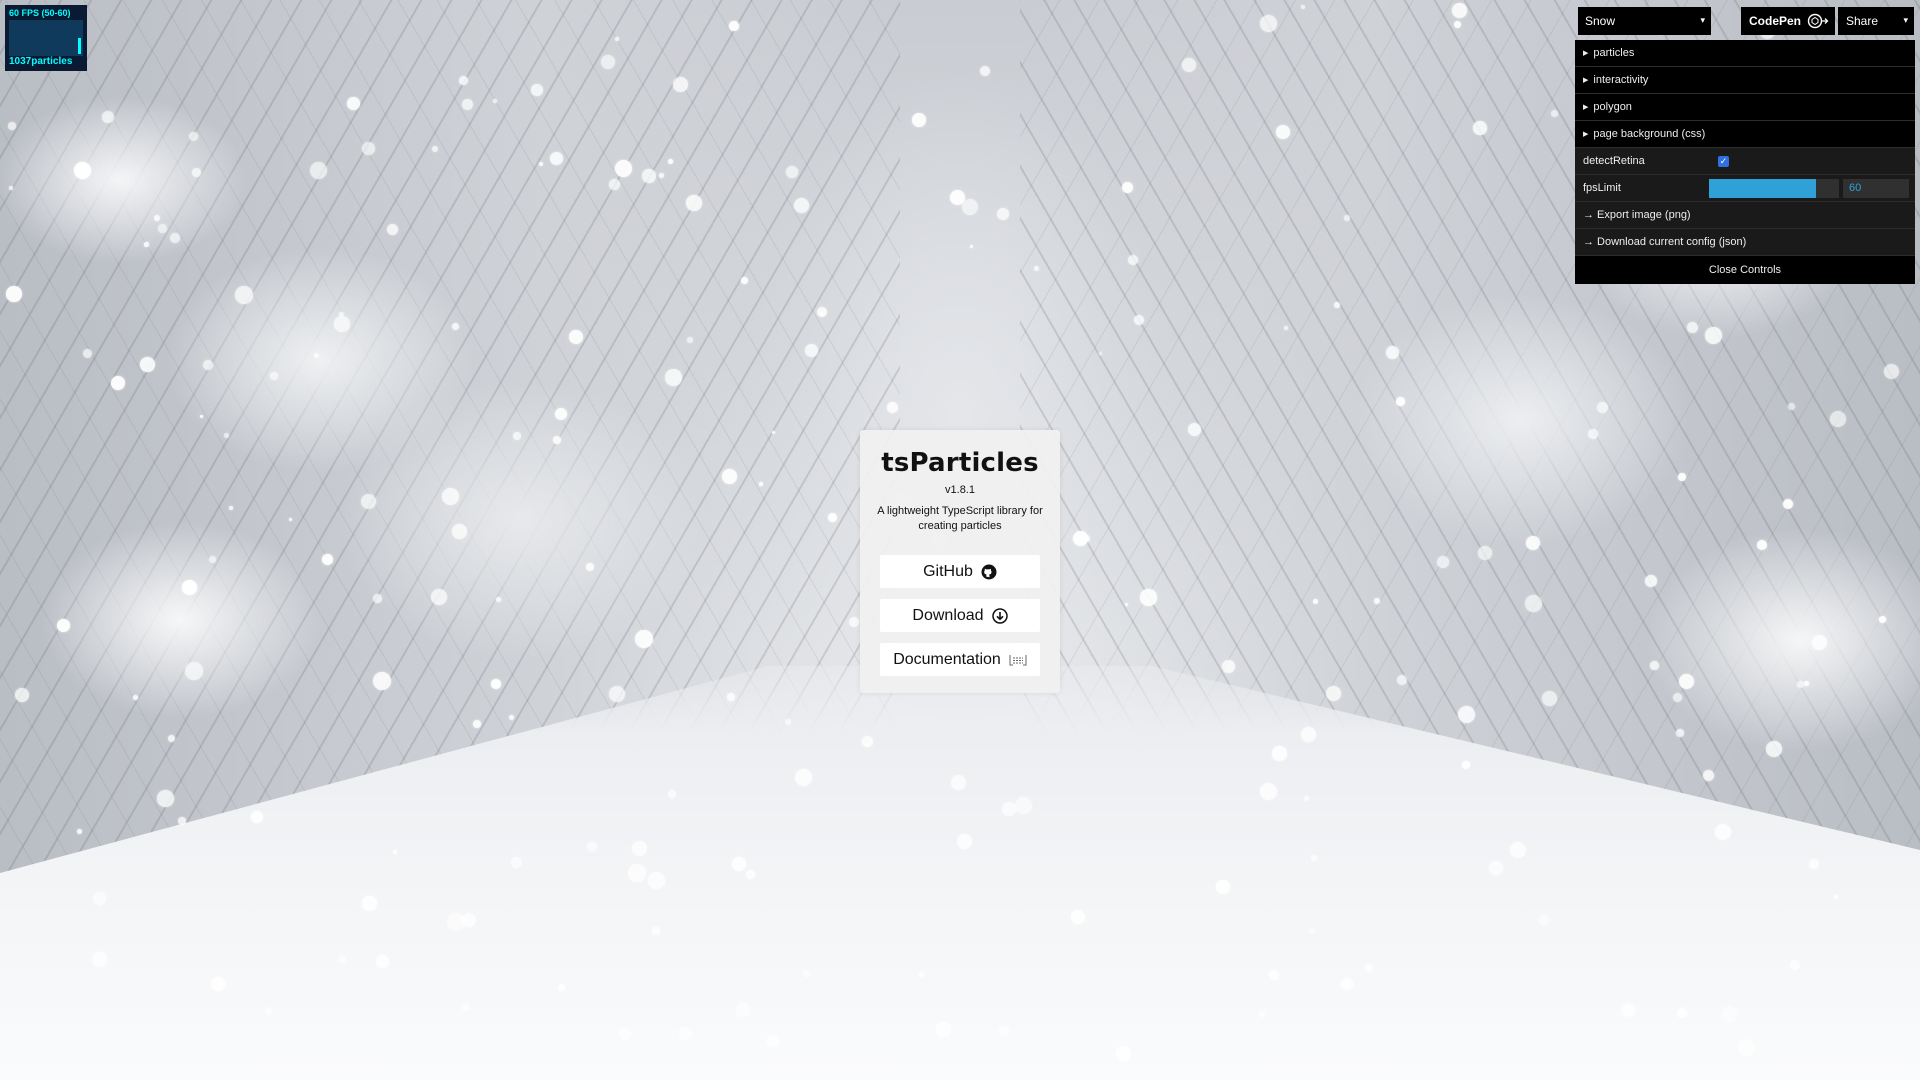 Image resolution: width=1920 pixels, height=1080 pixels. Describe the element at coordinates (1745, 80) in the screenshot. I see `folder-interactivity: ▶ interactivity` at that location.